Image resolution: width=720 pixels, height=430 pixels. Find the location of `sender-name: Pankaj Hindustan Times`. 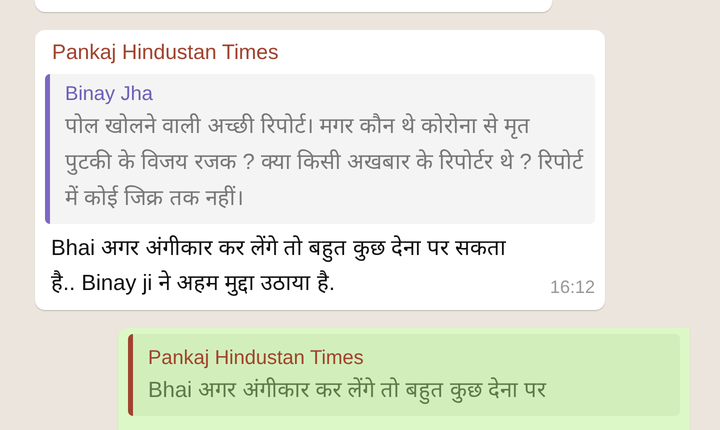

sender-name: Pankaj Hindustan Times is located at coordinates (164, 53).